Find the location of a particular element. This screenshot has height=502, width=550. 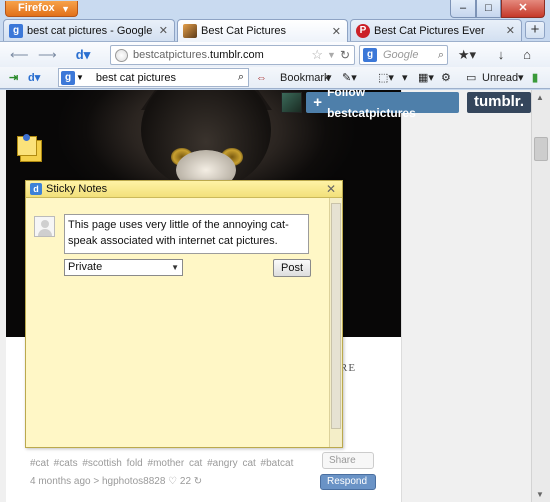

settings-icon: ⚙ is located at coordinates (446, 78).